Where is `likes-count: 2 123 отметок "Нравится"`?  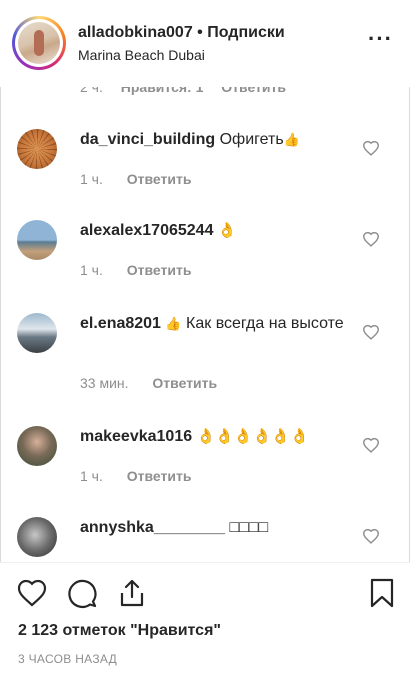
likes-count: 2 123 отметок "Нравится" is located at coordinates (119, 631).